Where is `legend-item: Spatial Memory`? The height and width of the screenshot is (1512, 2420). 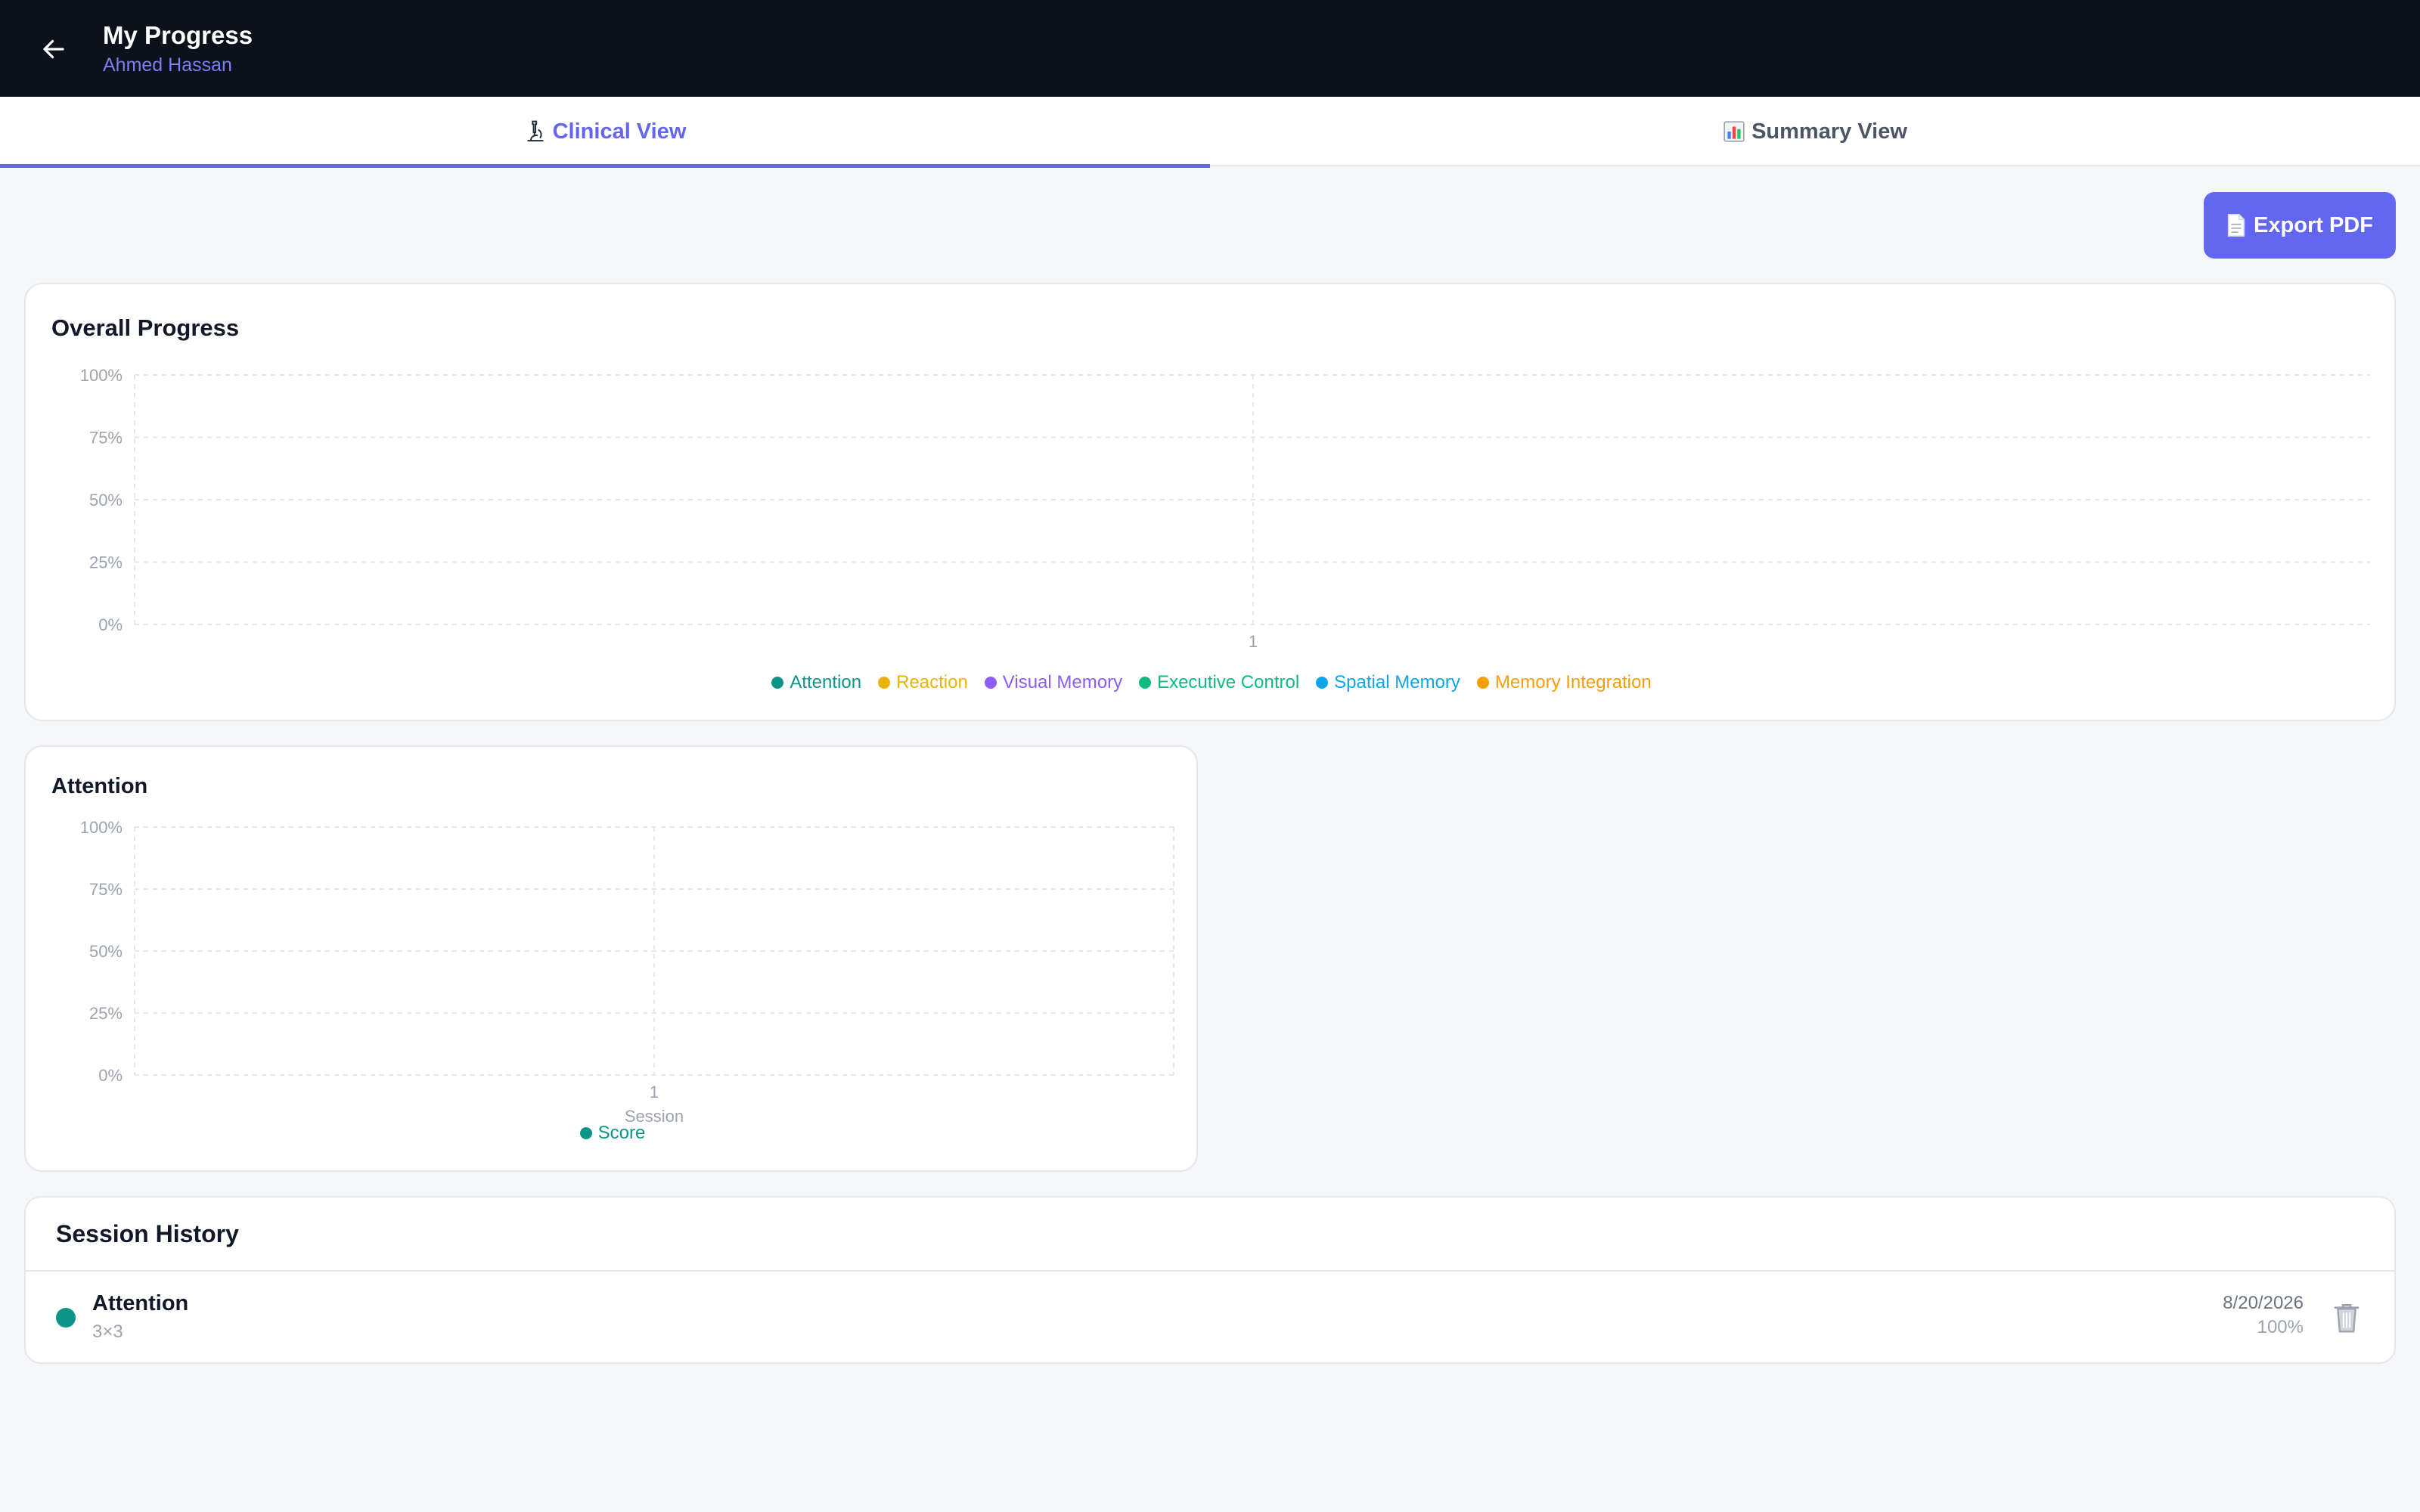
legend-item: Spatial Memory is located at coordinates (1388, 682).